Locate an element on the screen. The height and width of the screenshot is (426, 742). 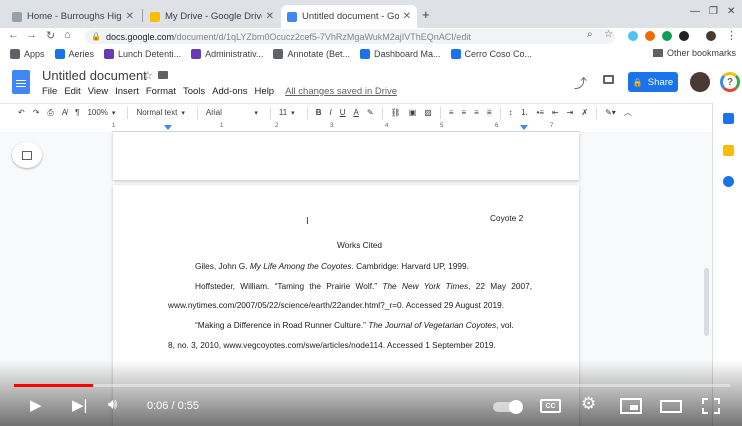
close-window-icon: ✕ is located at coordinates (731, 11).